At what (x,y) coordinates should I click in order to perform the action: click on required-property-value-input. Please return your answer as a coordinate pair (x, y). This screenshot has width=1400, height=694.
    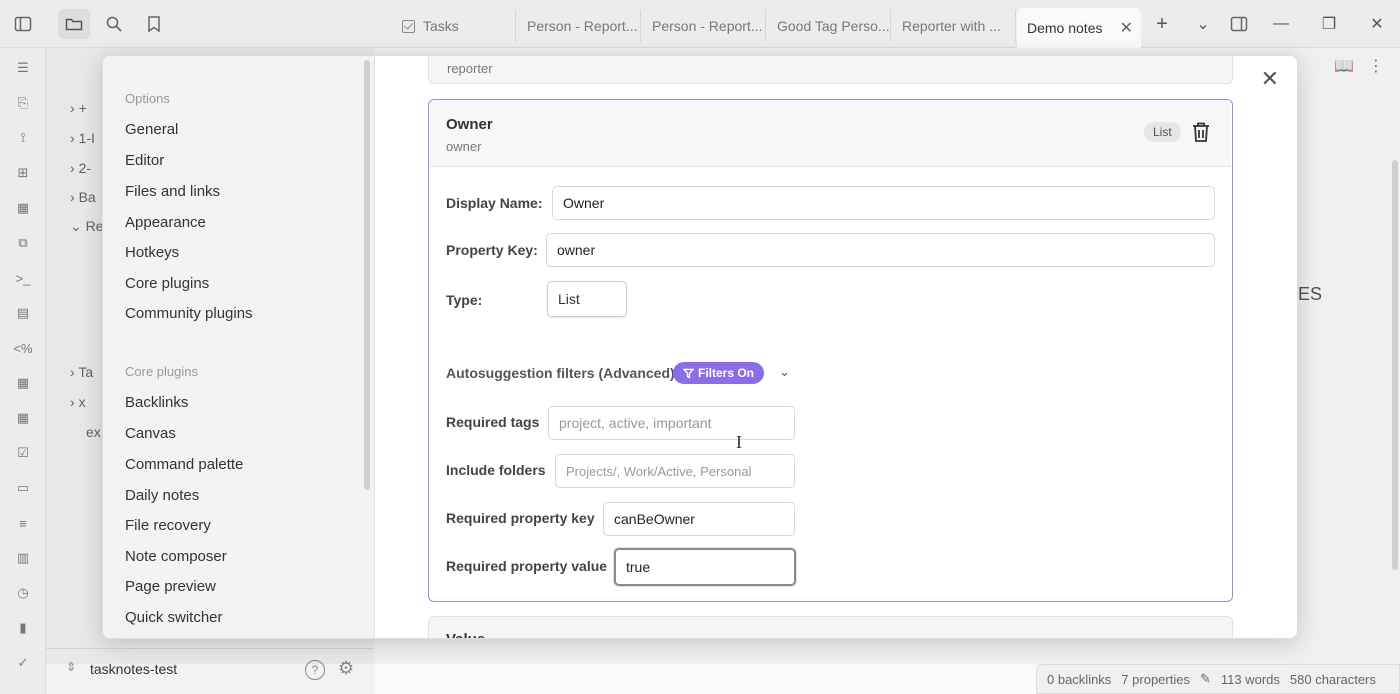
    Looking at the image, I should click on (705, 567).